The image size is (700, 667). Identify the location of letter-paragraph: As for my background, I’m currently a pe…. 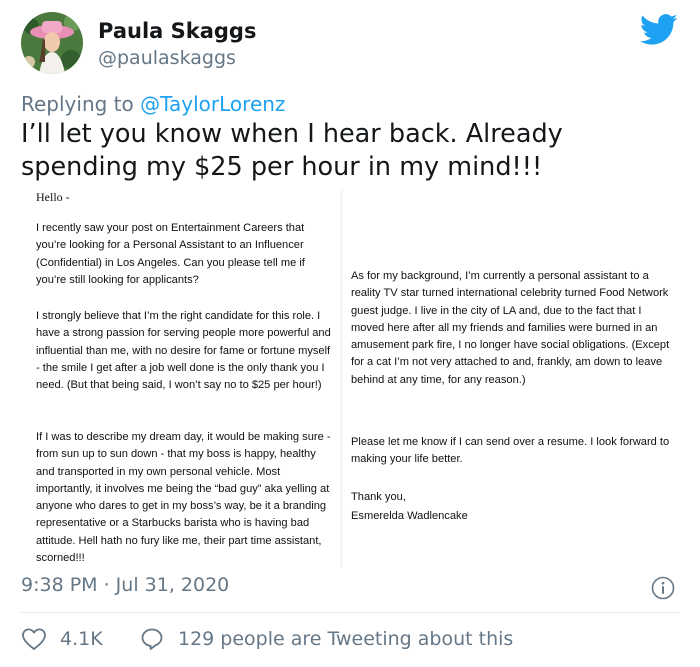
(510, 328).